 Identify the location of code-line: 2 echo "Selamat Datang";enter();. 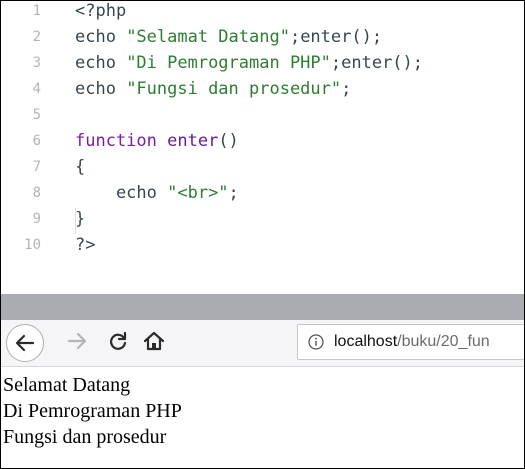
(262, 37).